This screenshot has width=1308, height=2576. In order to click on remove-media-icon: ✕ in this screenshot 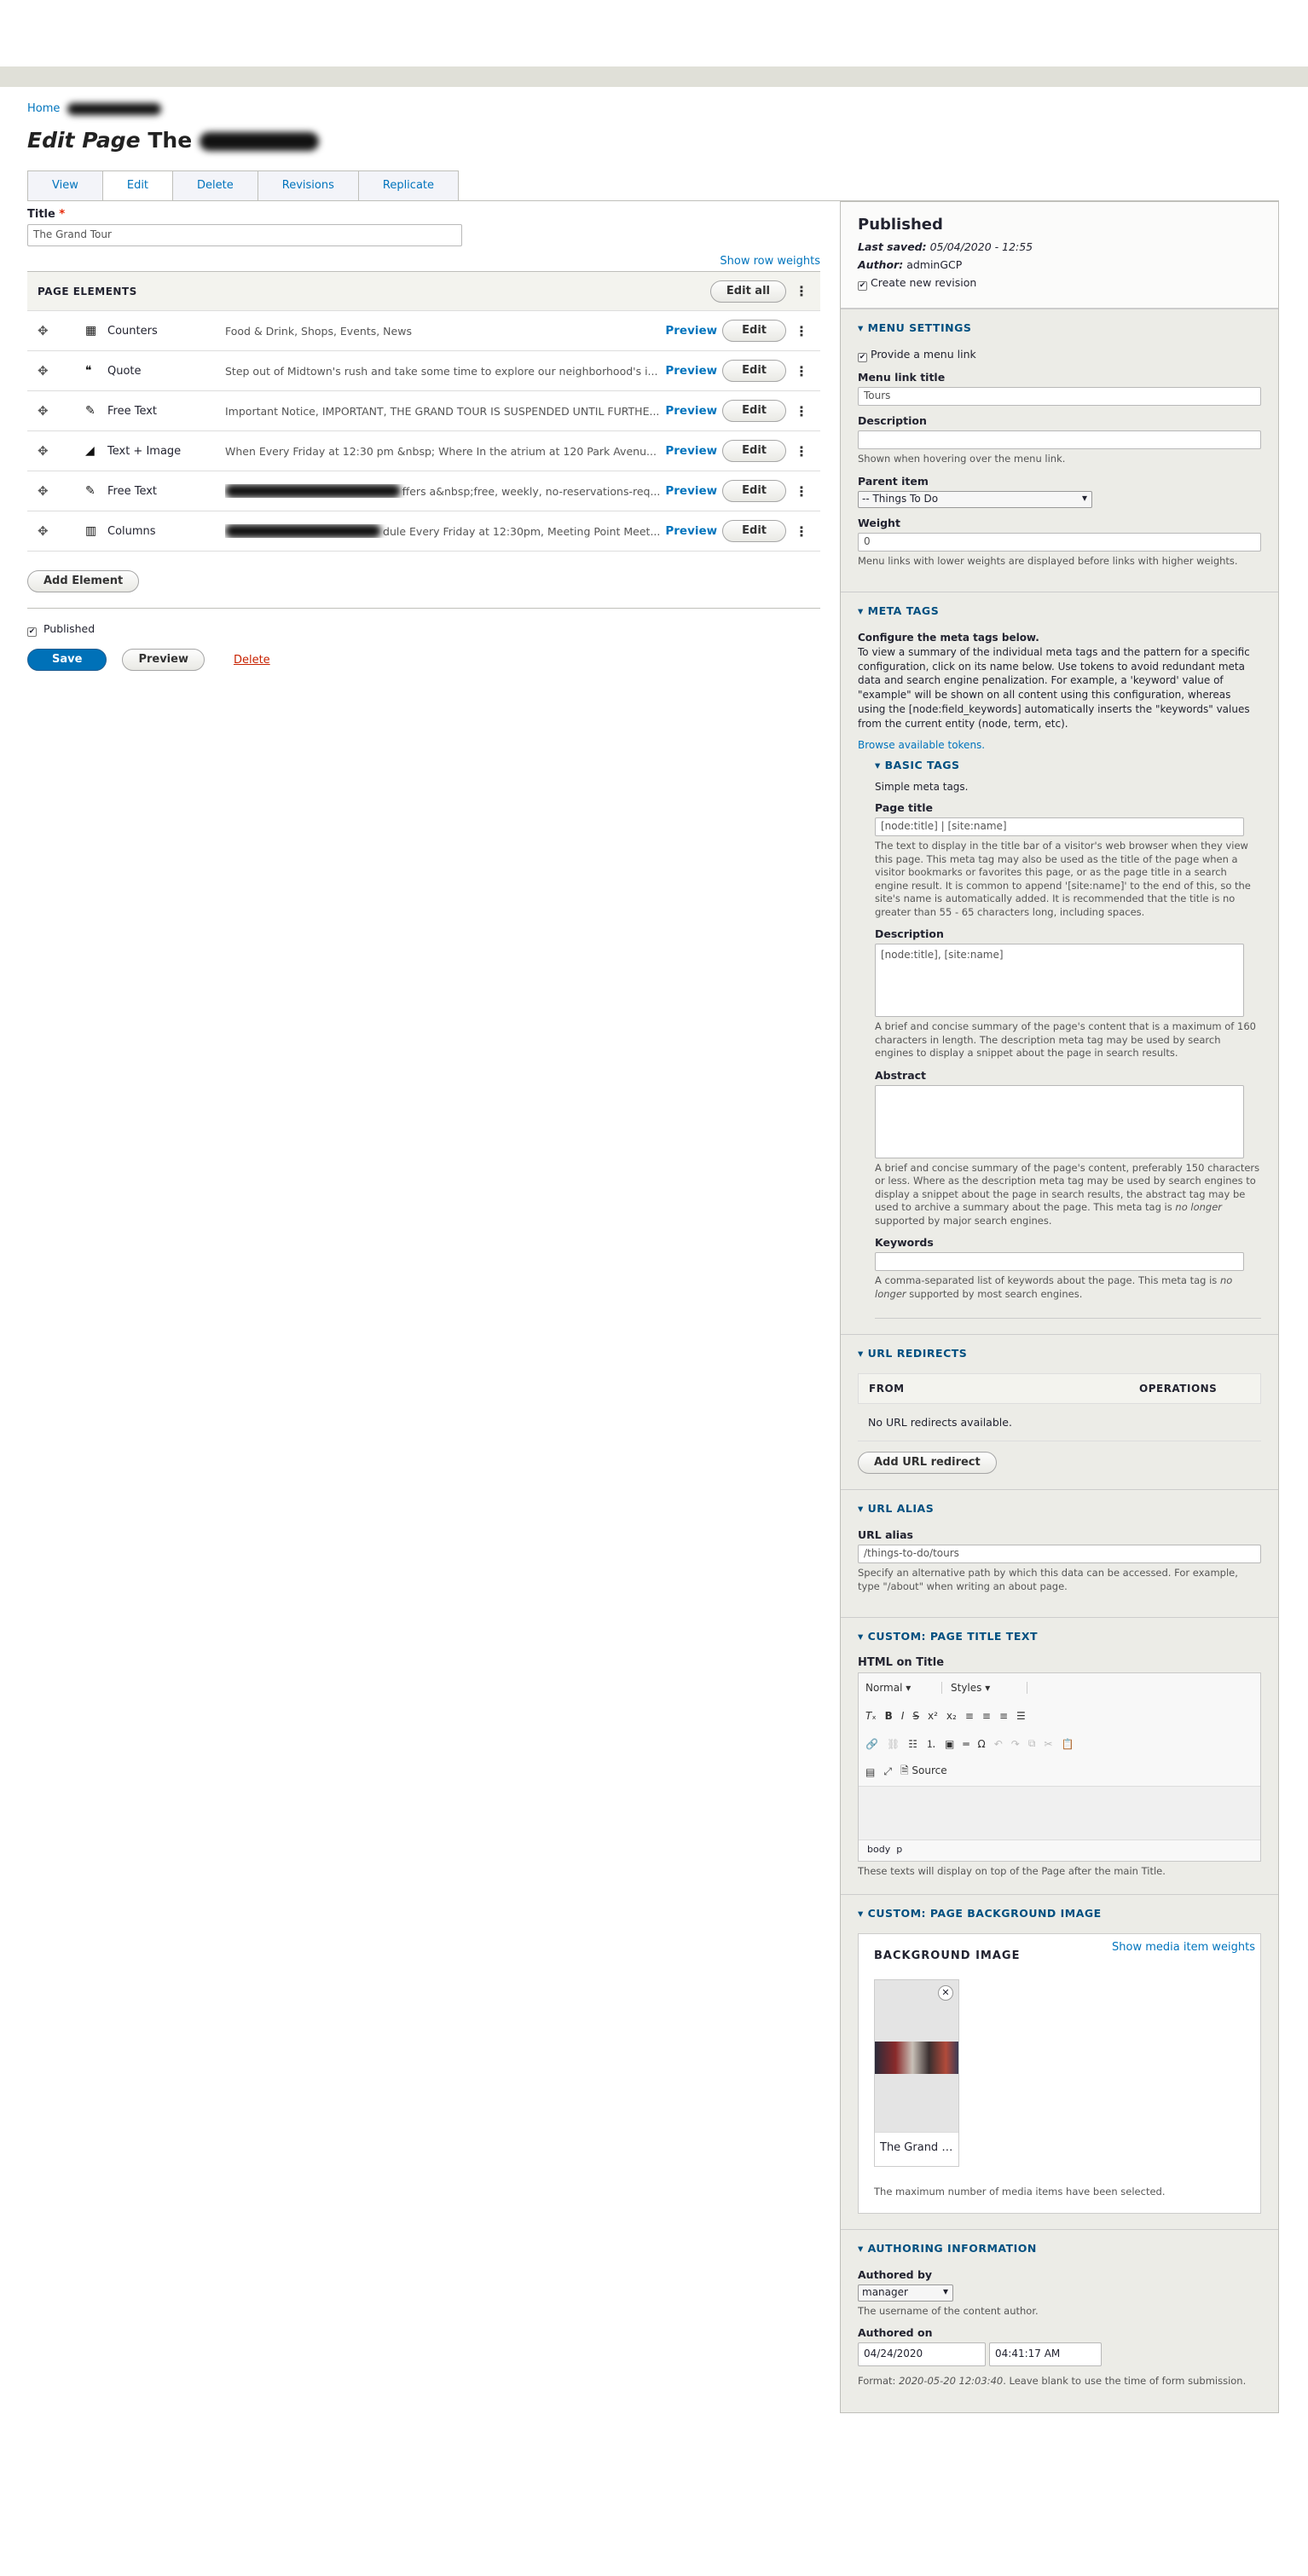, I will do `click(945, 1993)`.